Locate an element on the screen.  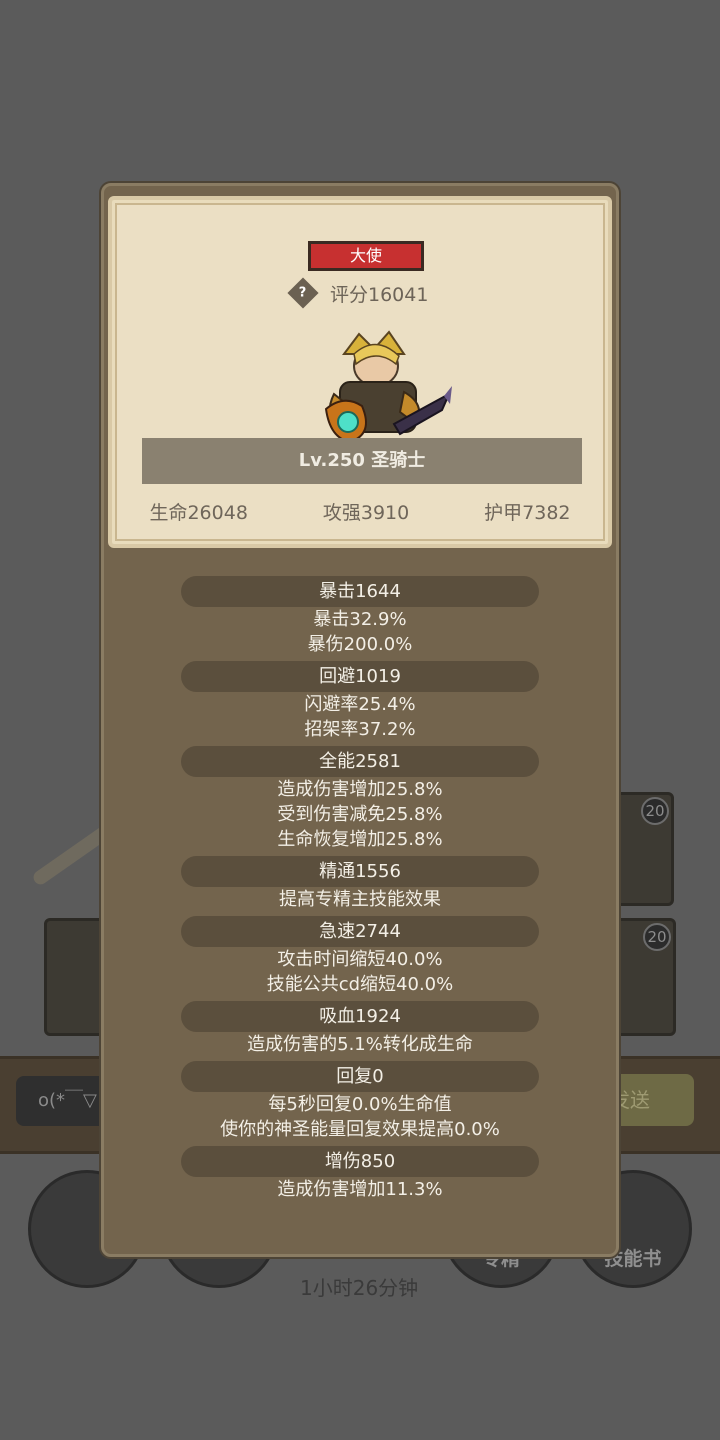
health-stat: 生命26048 is located at coordinates (198, 513).